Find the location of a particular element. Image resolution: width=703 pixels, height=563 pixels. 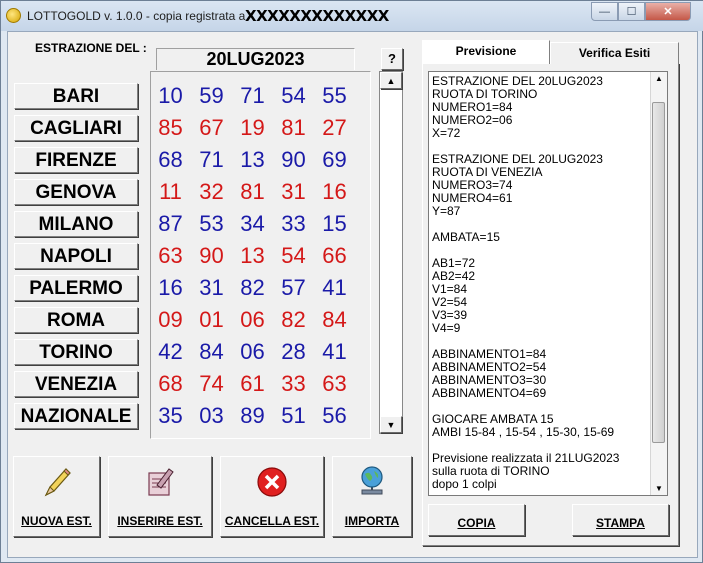

wheel-numbers-row: 68 71 13 90 69 is located at coordinates (258, 160).